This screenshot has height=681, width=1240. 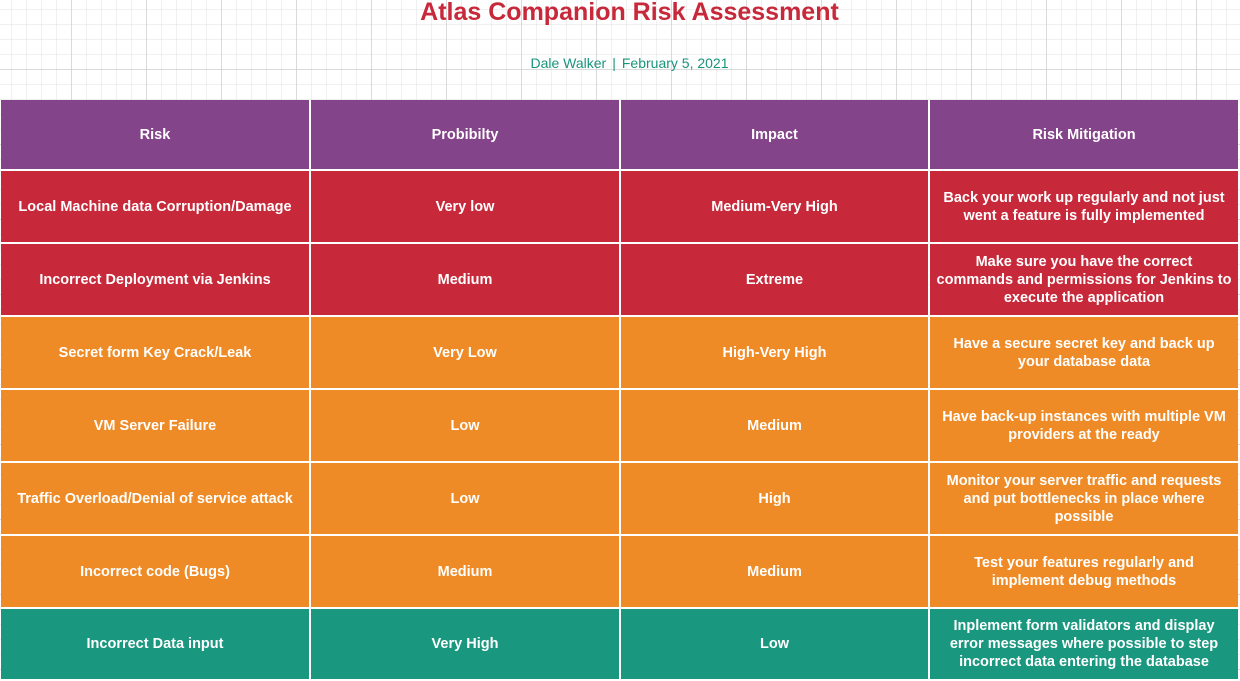 I want to click on column-header-risk: Risk, so click(x=156, y=135).